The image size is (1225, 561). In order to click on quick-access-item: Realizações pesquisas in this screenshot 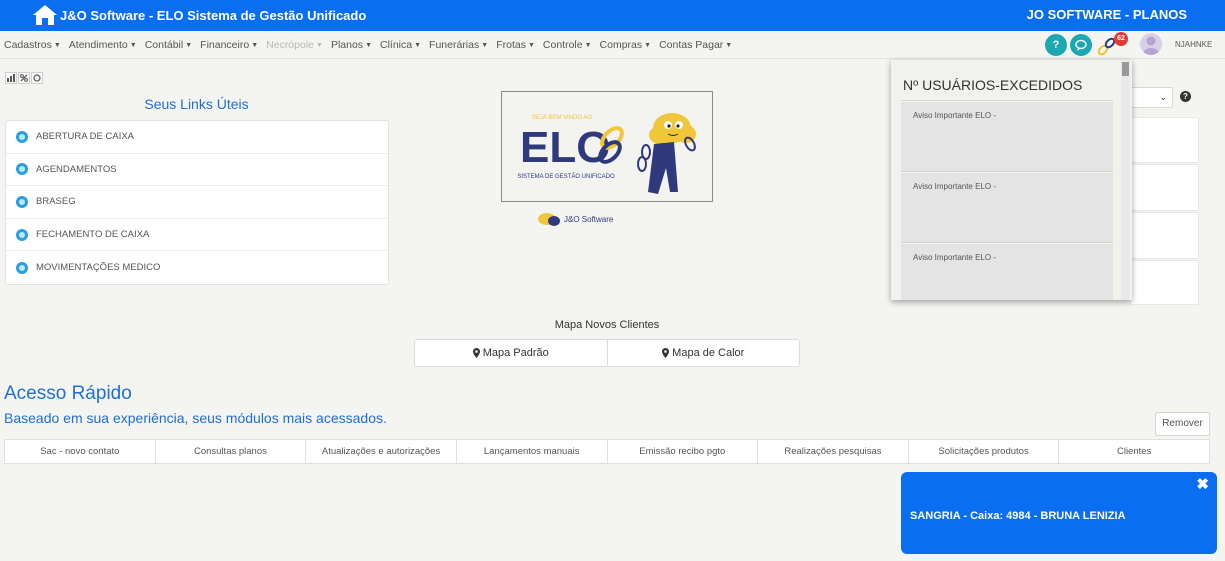, I will do `click(833, 451)`.